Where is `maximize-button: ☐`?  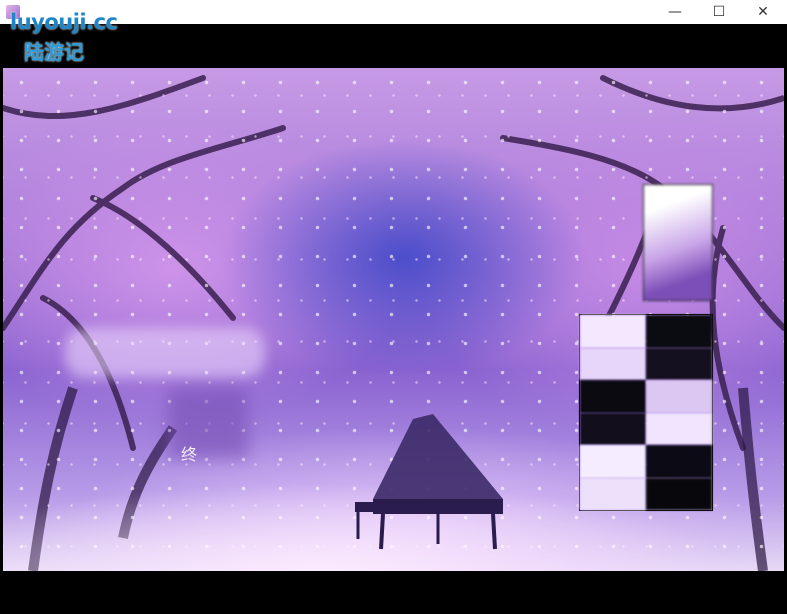 maximize-button: ☐ is located at coordinates (719, 12).